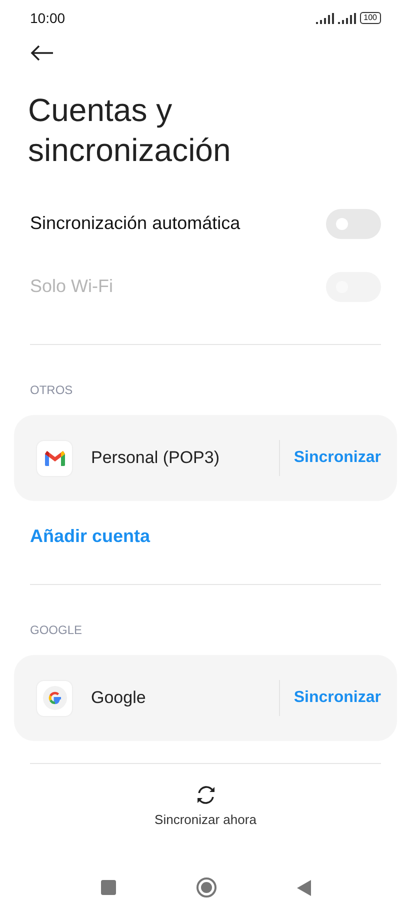  I want to click on account-name: Google, so click(119, 698).